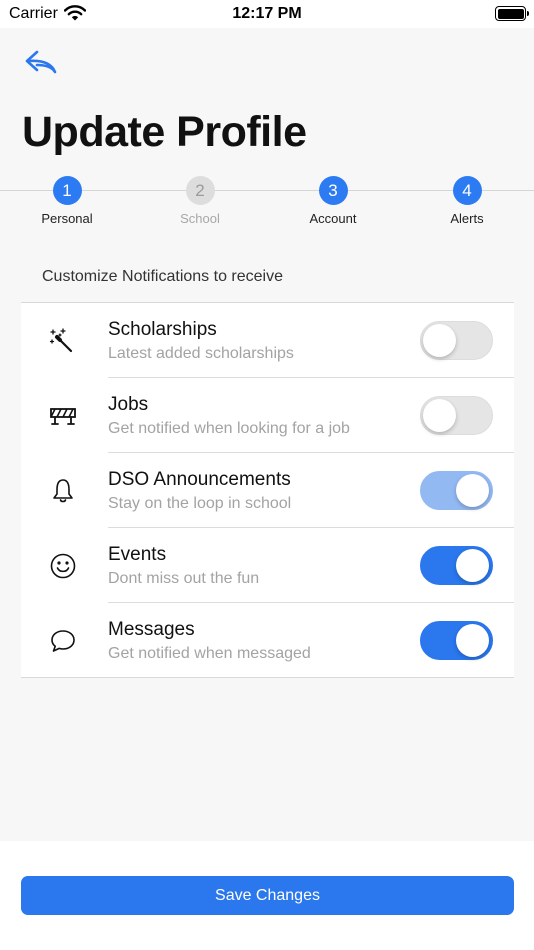 Image resolution: width=534 pixels, height=950 pixels. I want to click on chat-bubble-icon, so click(63, 641).